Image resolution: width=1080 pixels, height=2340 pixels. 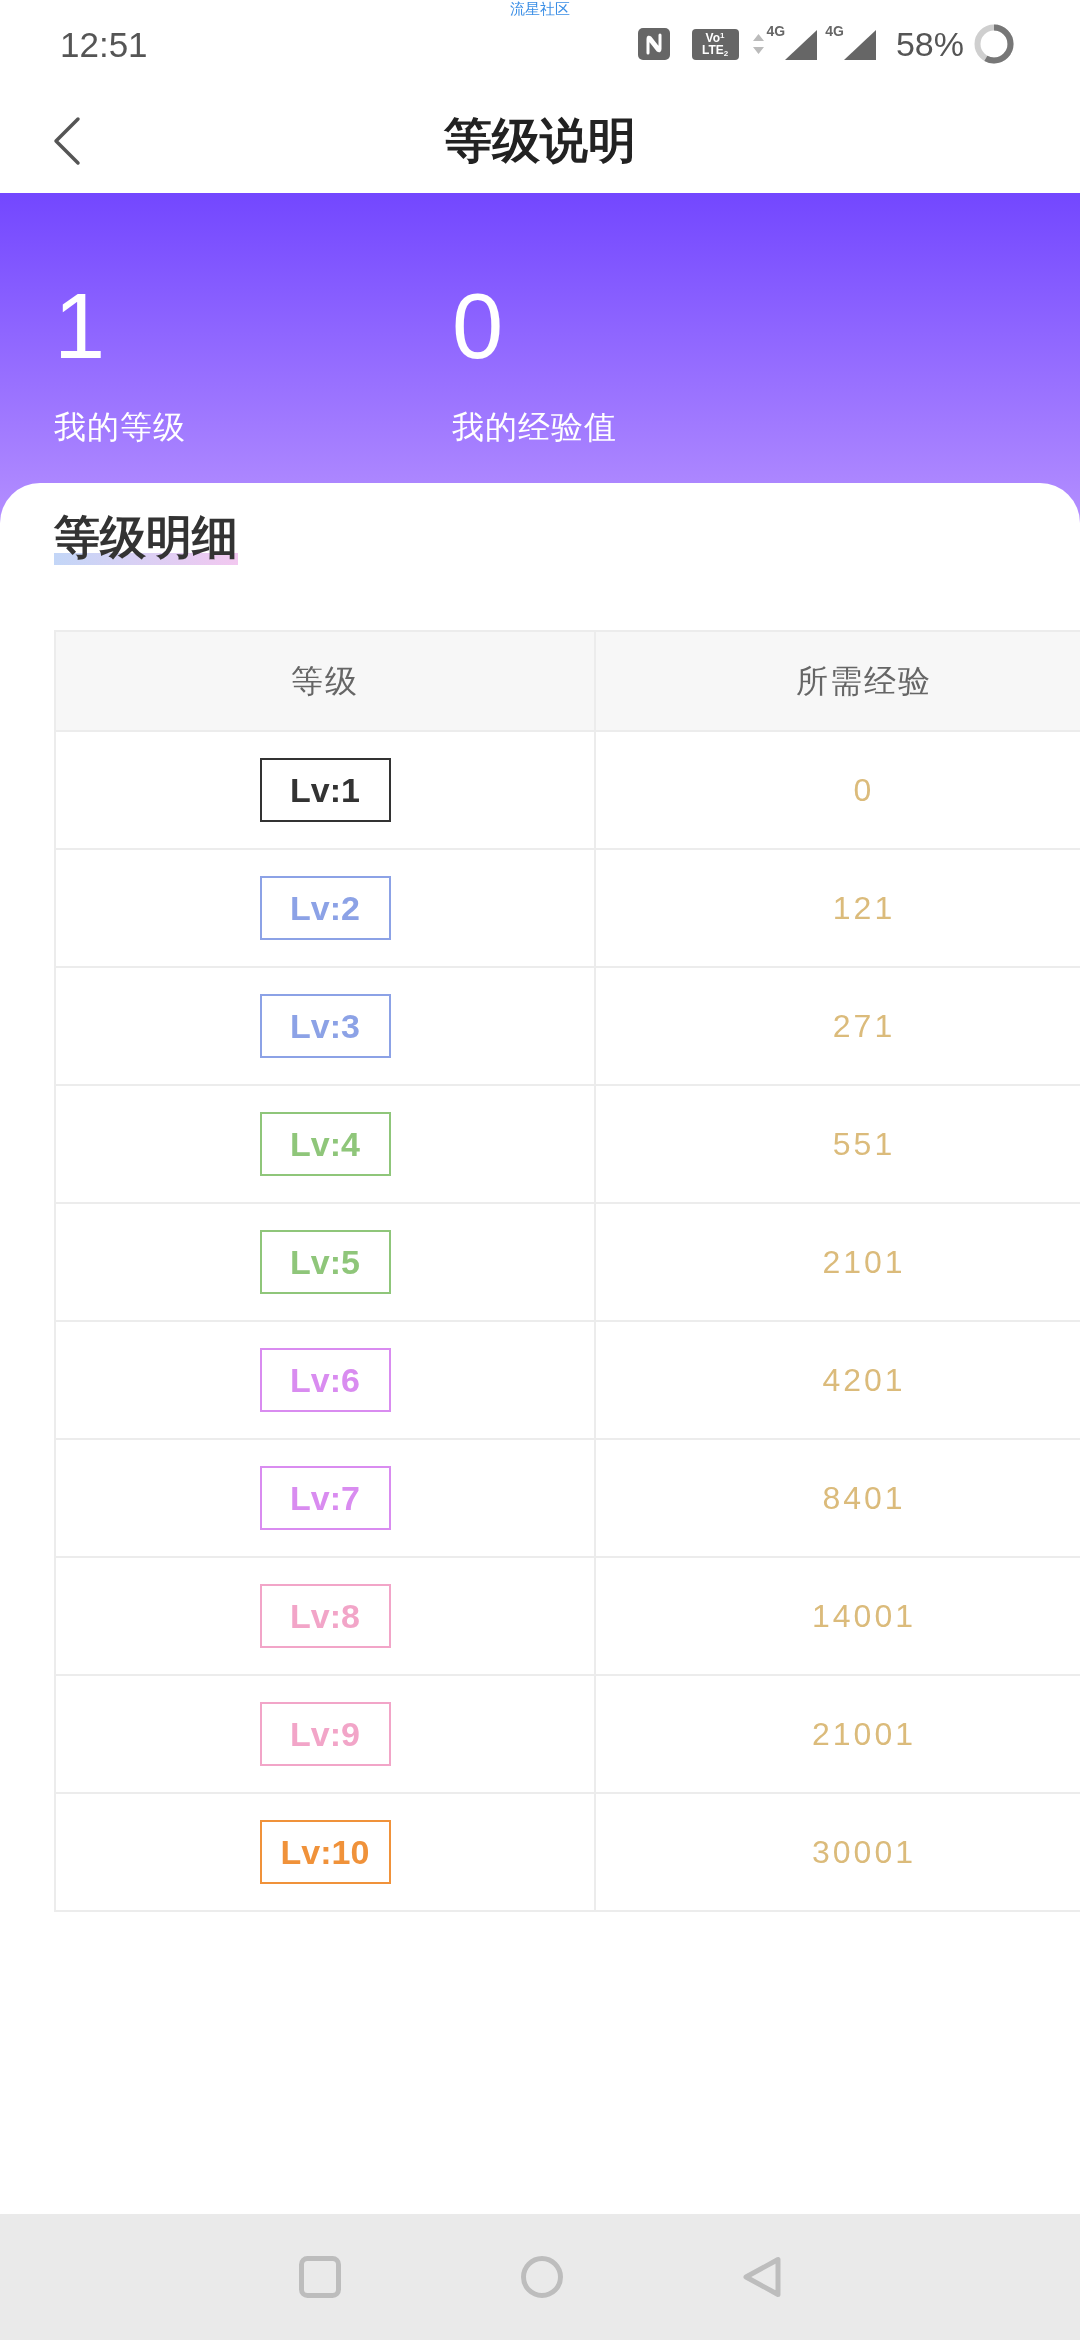 I want to click on column-header: 等级, so click(x=325, y=681).